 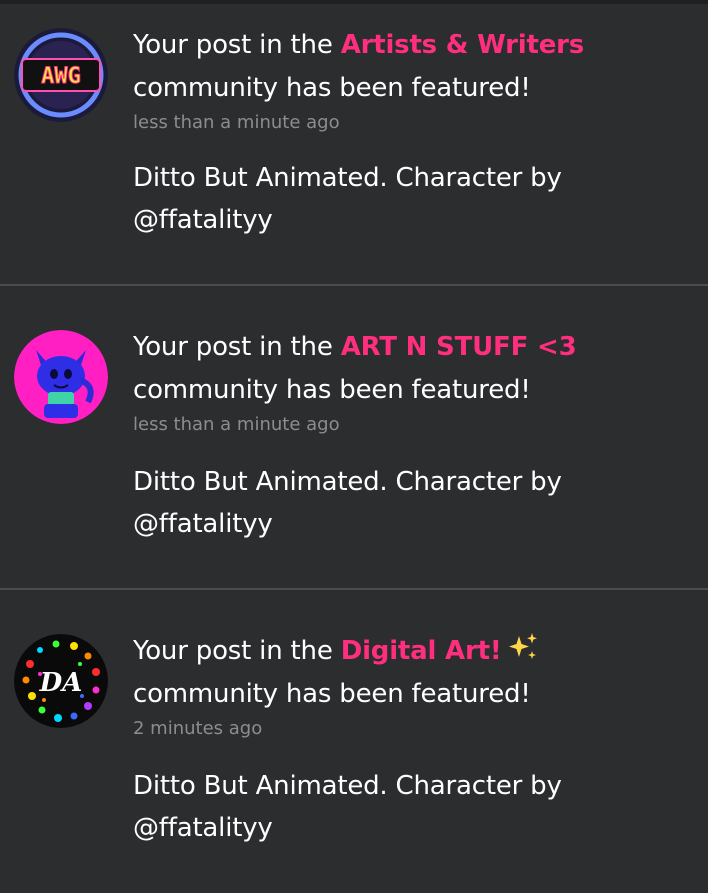 I want to click on community-avatar: AWG, so click(x=61, y=75).